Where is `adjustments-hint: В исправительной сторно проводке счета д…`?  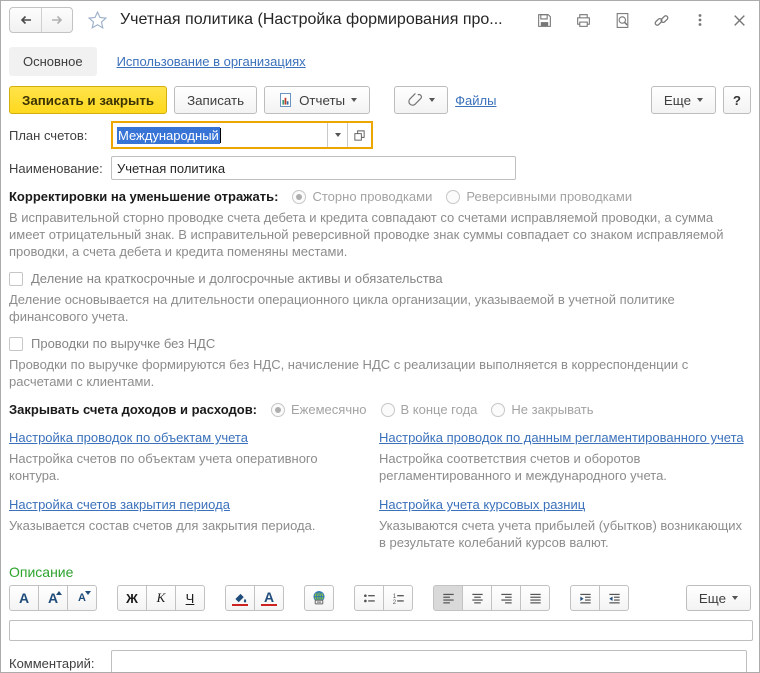
adjustments-hint: В исправительной сторно проводке счета д… is located at coordinates (366, 234).